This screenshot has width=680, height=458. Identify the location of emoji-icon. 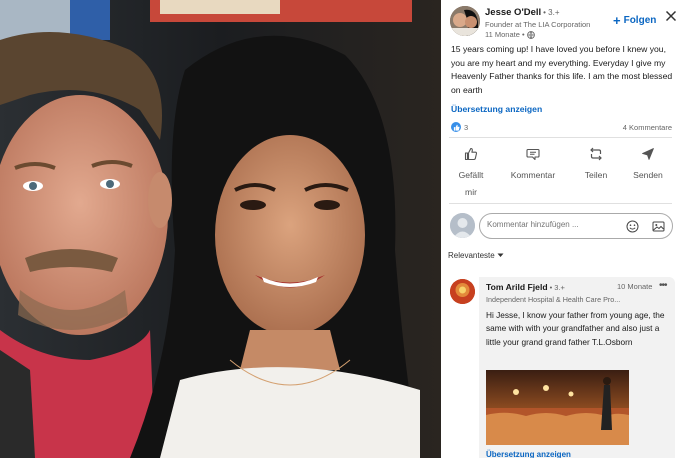
(632, 226).